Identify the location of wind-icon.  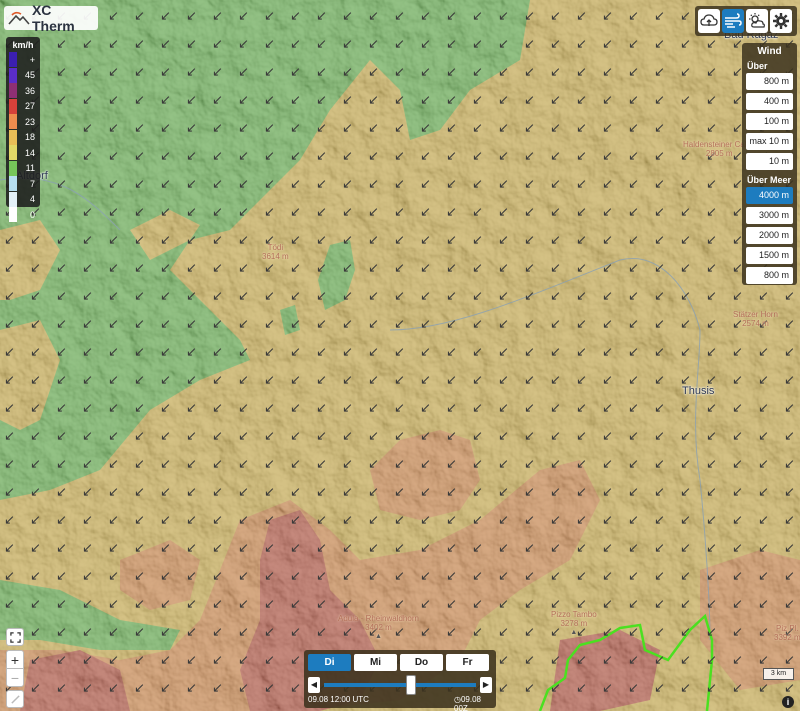
(733, 20).